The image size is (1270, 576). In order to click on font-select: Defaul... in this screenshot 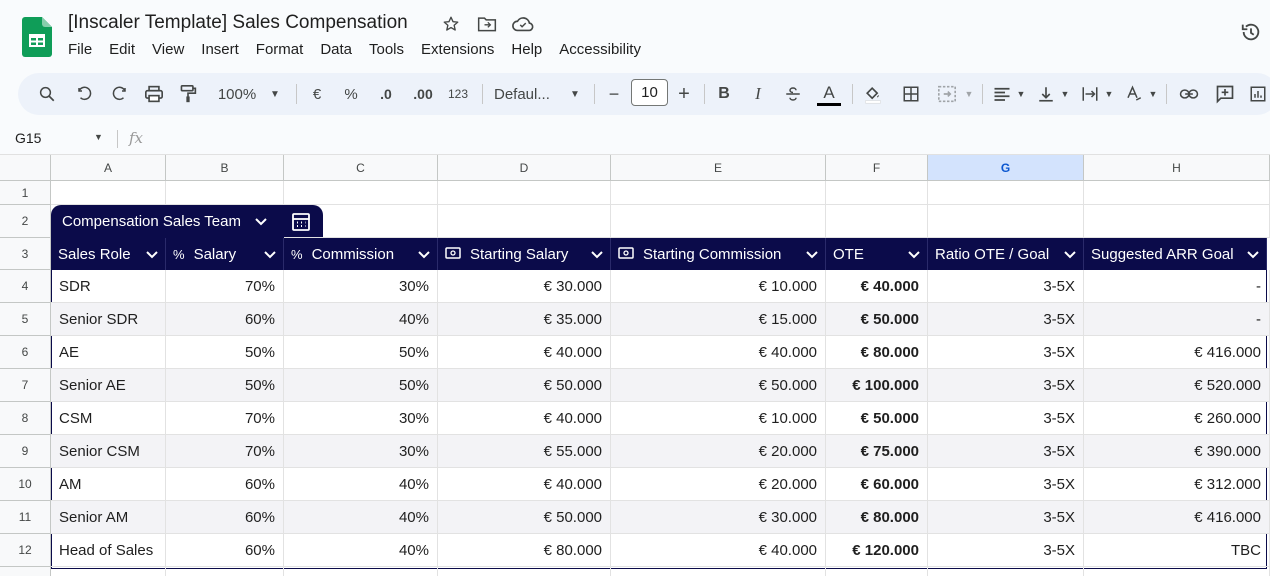, I will do `click(527, 94)`.